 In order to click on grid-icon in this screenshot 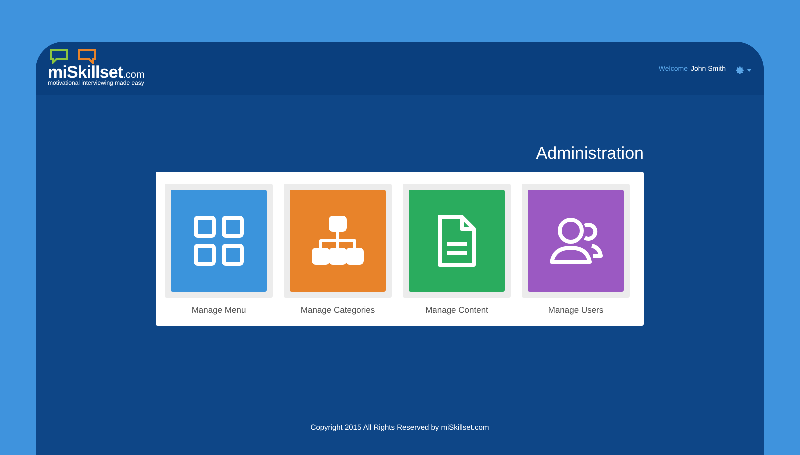, I will do `click(219, 241)`.